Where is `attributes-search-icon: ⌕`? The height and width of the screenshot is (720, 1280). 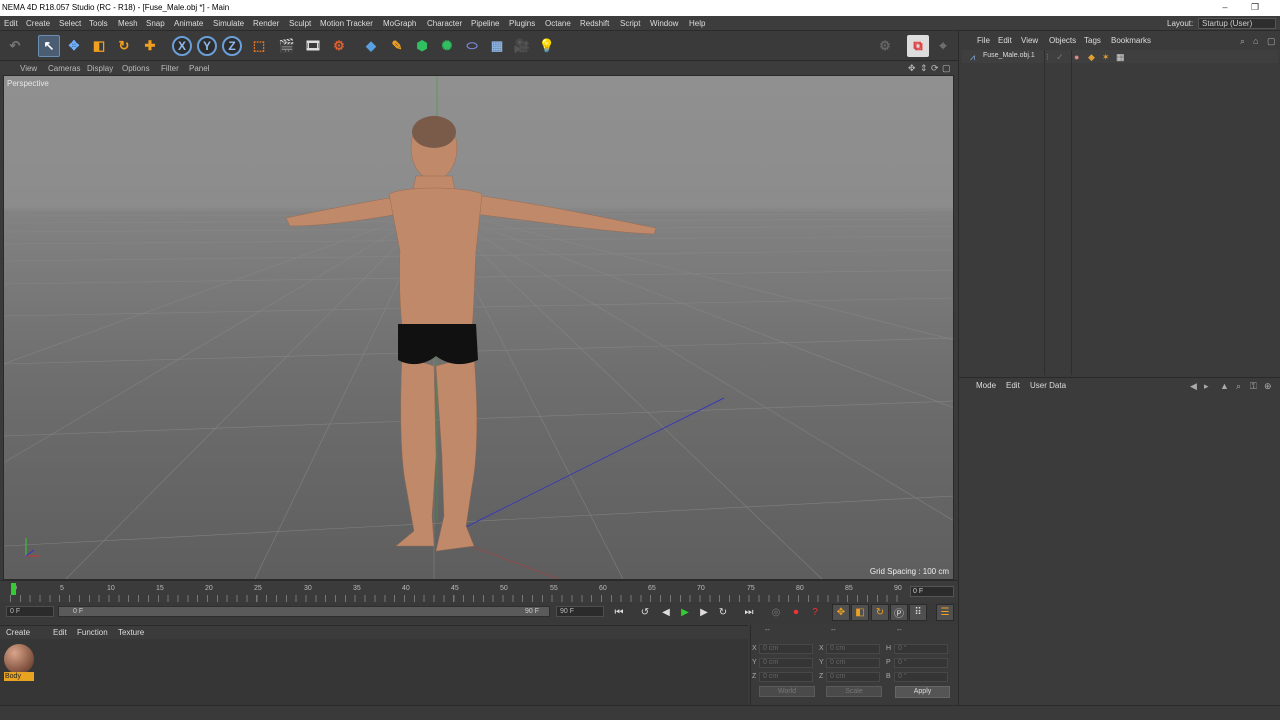
attributes-search-icon: ⌕ is located at coordinates (1238, 386).